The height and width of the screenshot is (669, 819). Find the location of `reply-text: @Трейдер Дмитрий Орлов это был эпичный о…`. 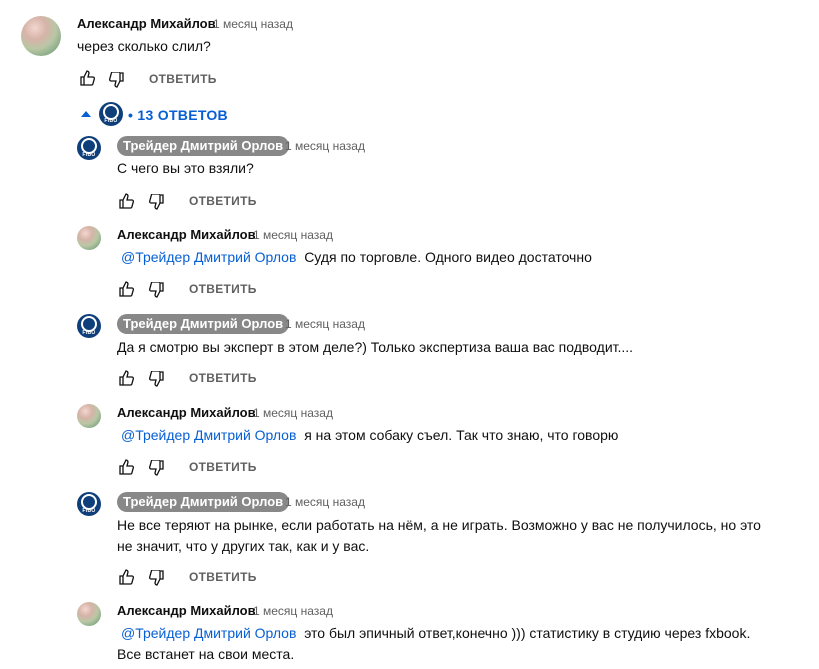

reply-text: @Трейдер Дмитрий Орлов это был эпичный о… is located at coordinates (436, 633).